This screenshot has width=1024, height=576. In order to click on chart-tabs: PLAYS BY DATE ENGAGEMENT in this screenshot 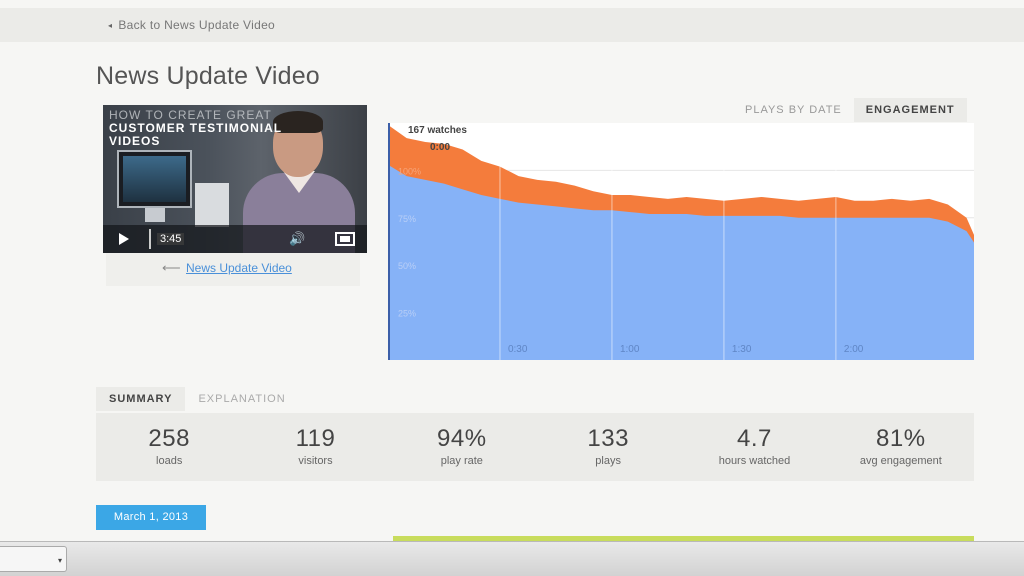, I will do `click(850, 110)`.